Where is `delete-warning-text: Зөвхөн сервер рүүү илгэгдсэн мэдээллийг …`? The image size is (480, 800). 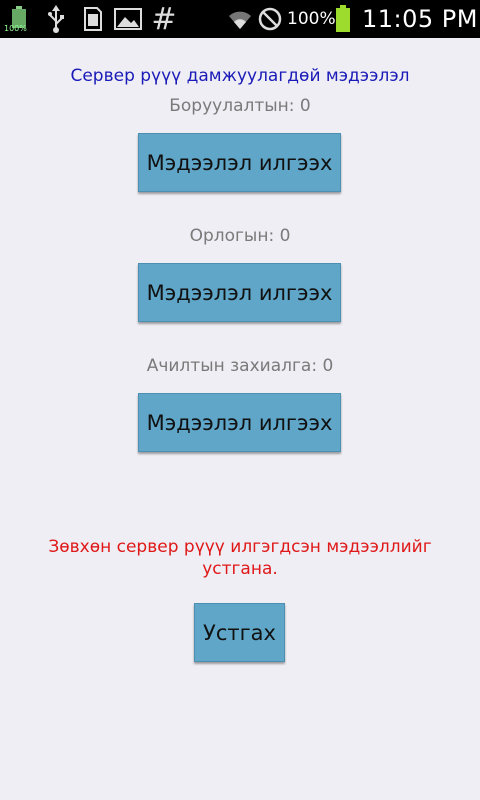
delete-warning-text: Зөвхөн сервер рүүү илгэгдсэн мэдээллийг … is located at coordinates (240, 558).